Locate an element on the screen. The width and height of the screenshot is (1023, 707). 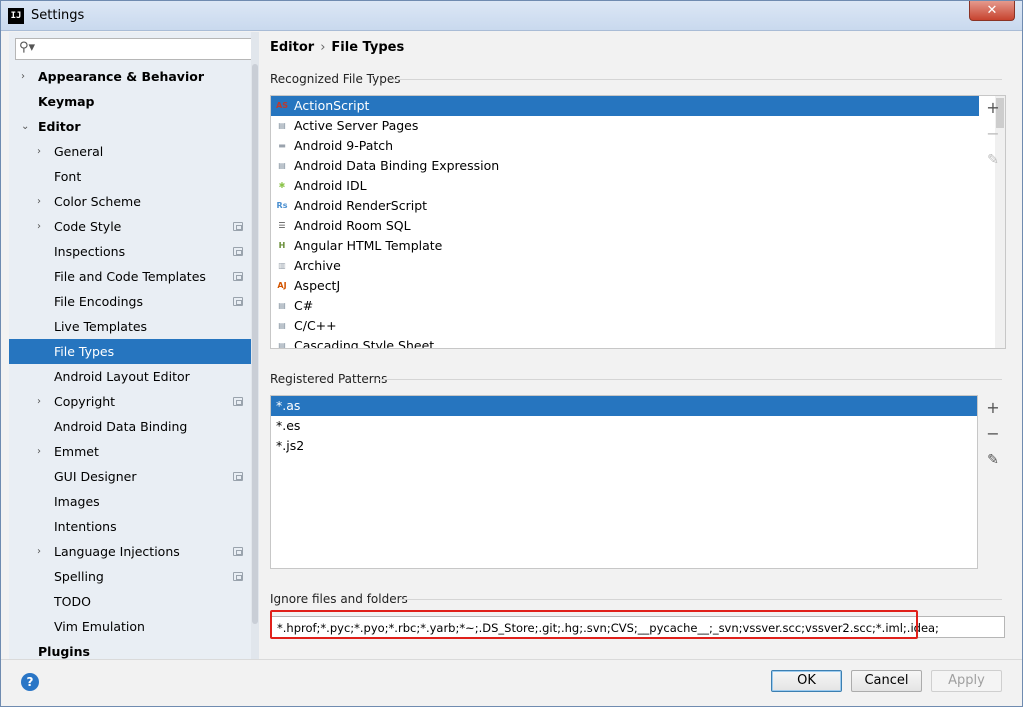
sidebar-item-keymap: Keymap is located at coordinates (134, 101).